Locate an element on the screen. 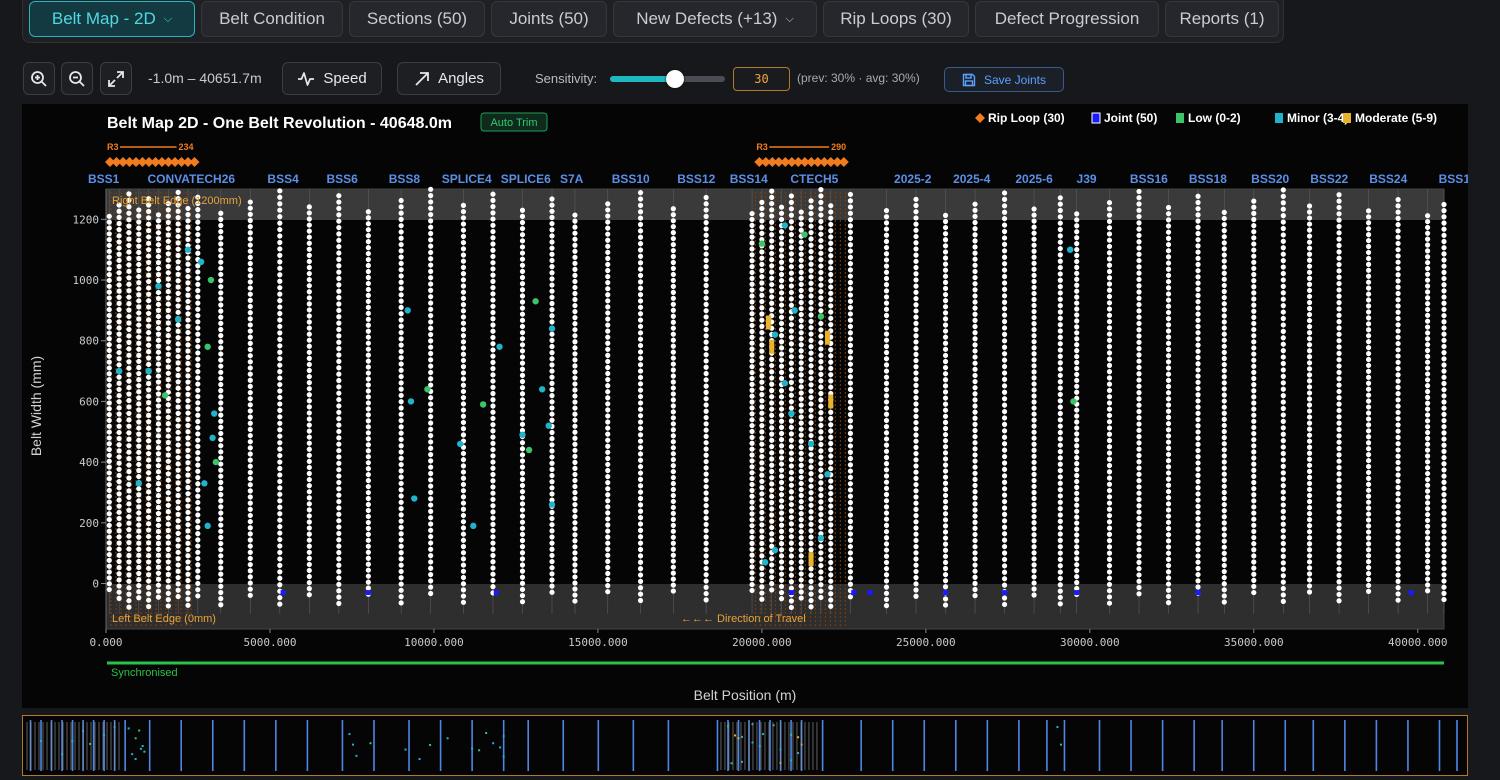 This screenshot has width=1500, height=780. fit-view-button is located at coordinates (116, 78).